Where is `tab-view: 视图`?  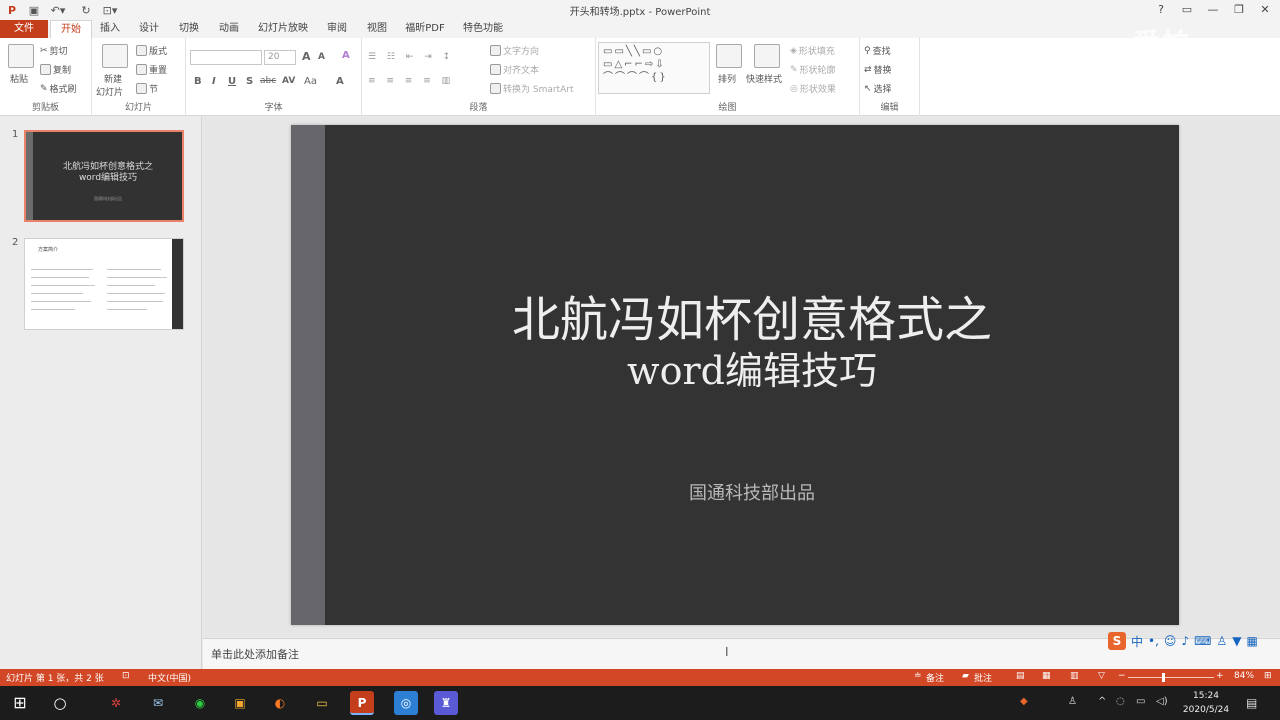
tab-view: 视图 is located at coordinates (377, 29).